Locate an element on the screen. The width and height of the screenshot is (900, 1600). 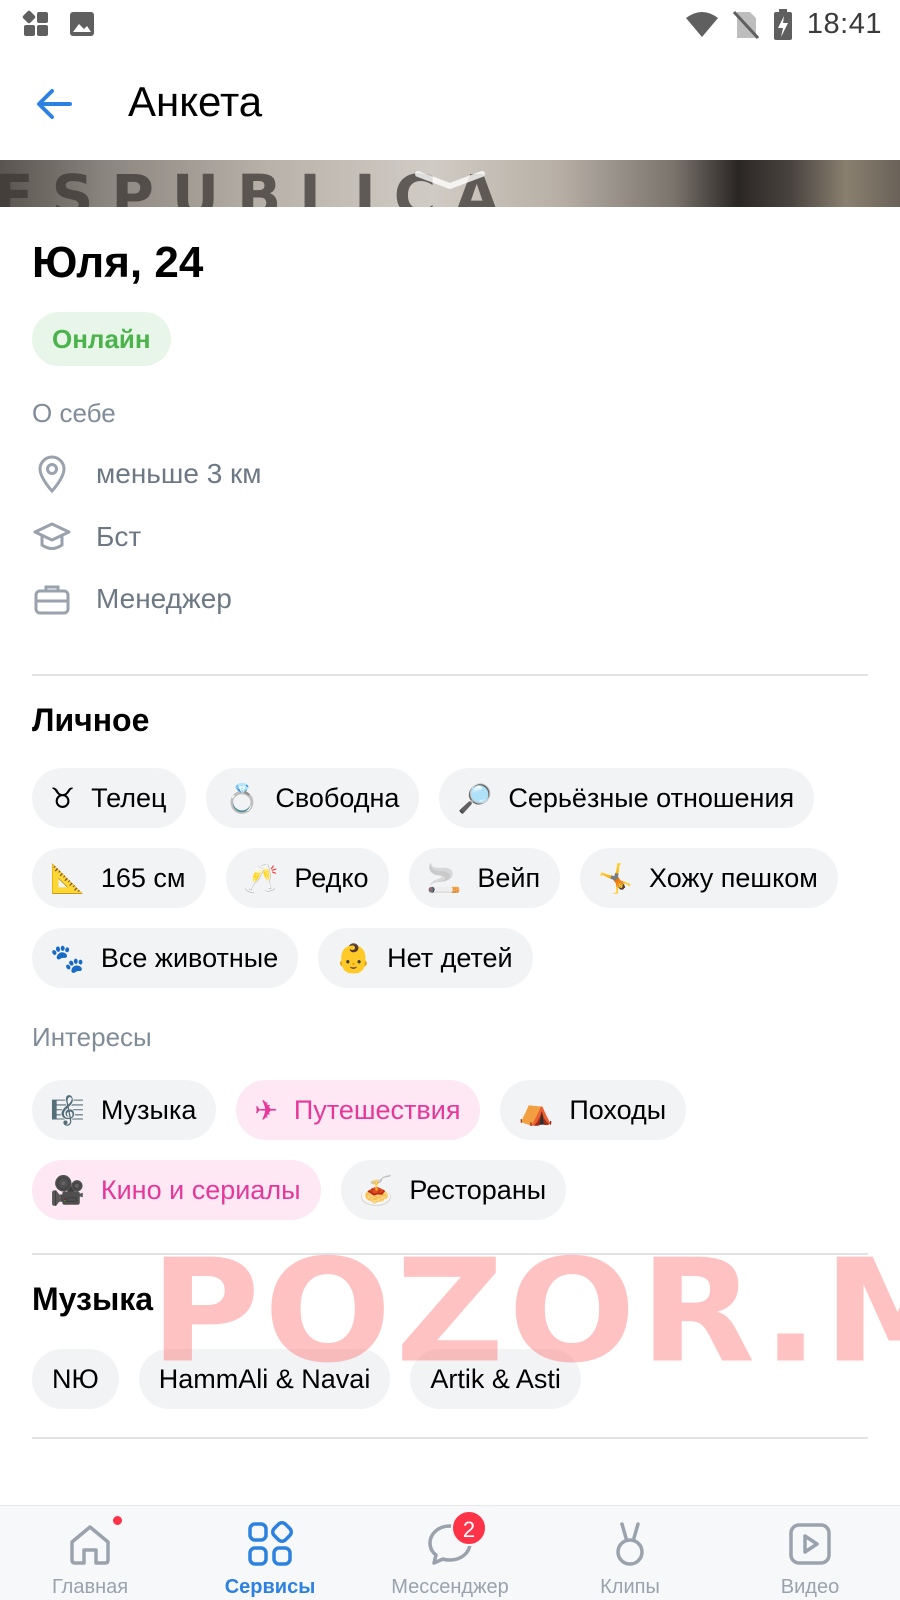
info-education: Бст is located at coordinates (86, 537).